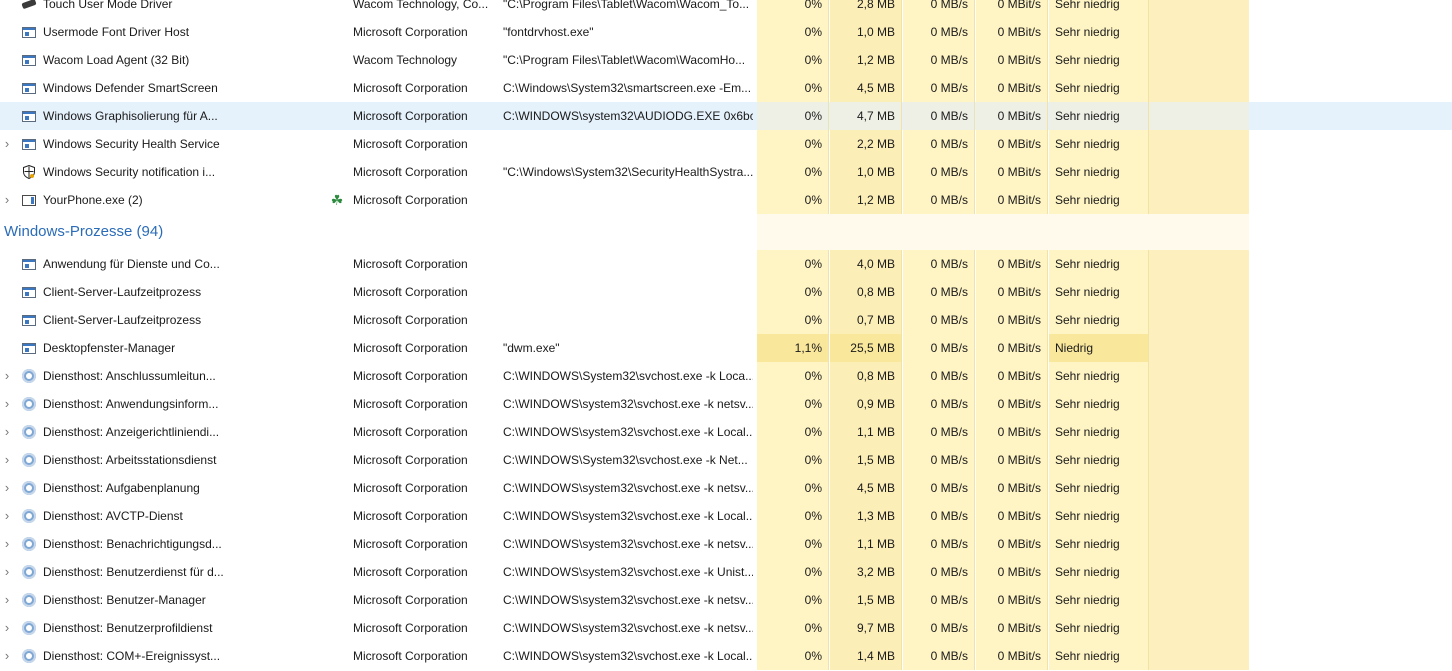 The width and height of the screenshot is (1452, 671). What do you see at coordinates (1099, 348) in the screenshot?
I see `power-usage-value: Niedrig` at bounding box center [1099, 348].